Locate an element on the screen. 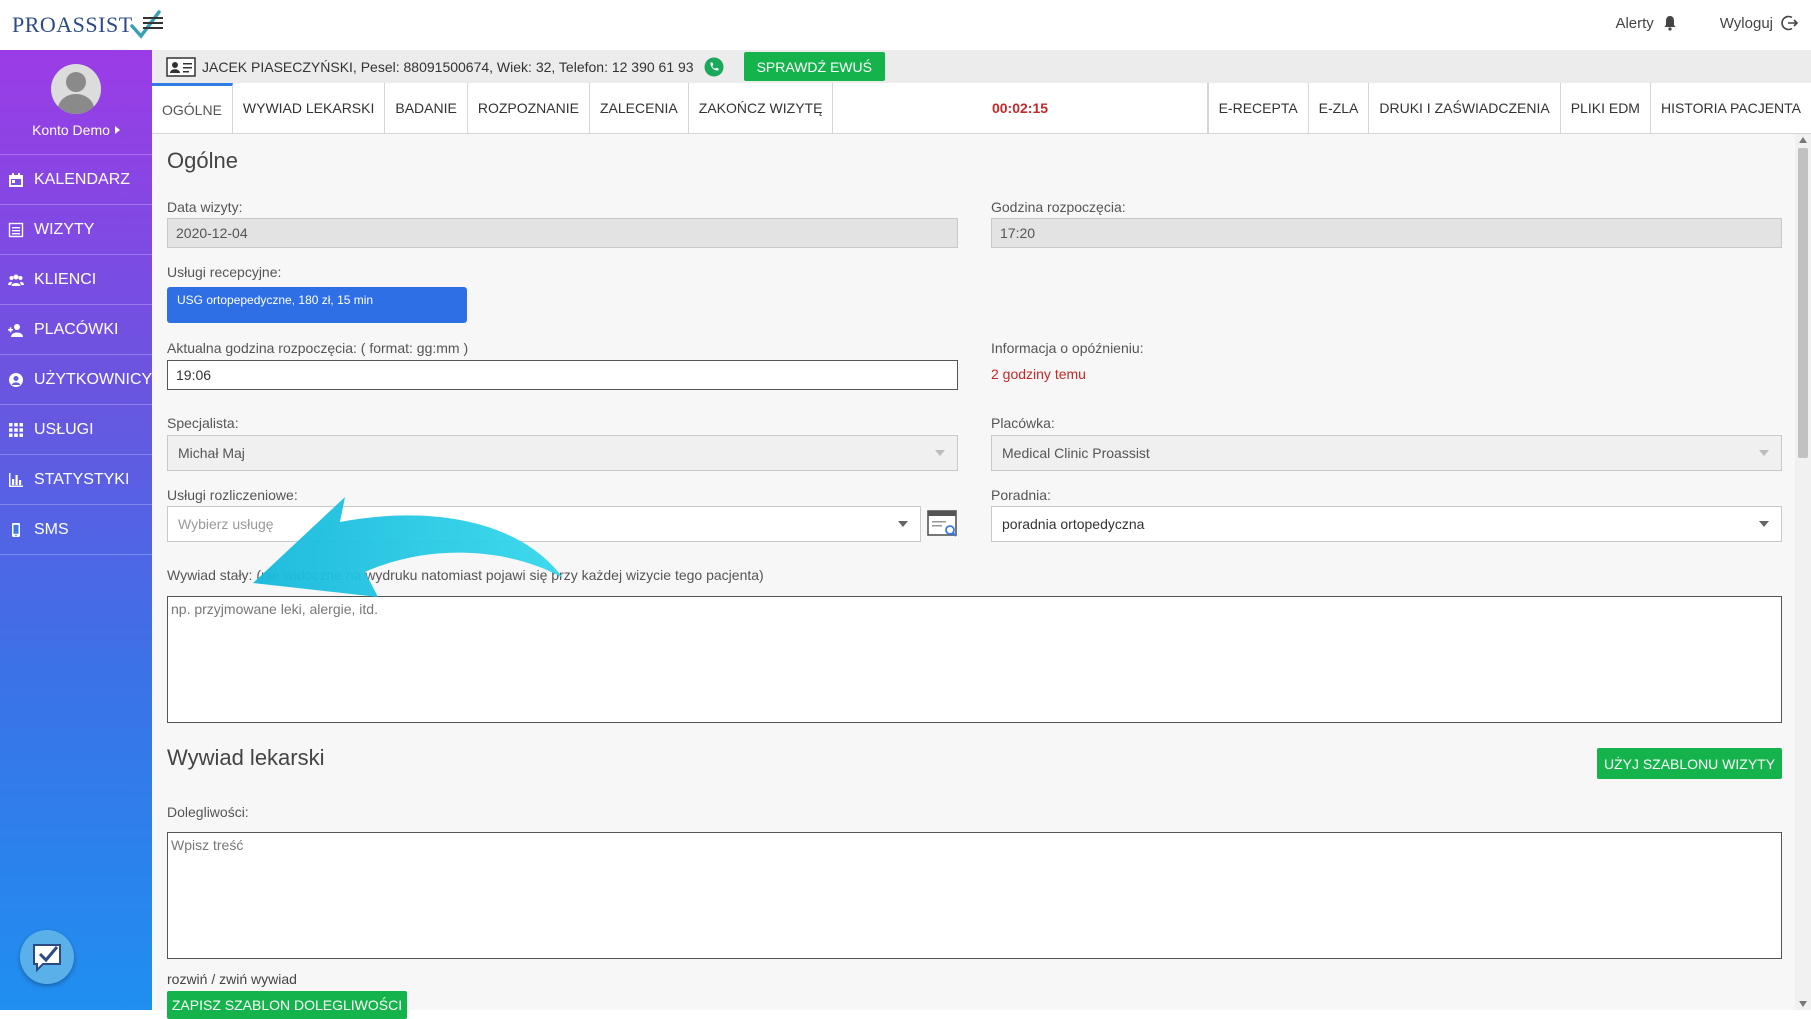 The width and height of the screenshot is (1811, 1019). sidebar-item-sms: SMS is located at coordinates (76, 530).